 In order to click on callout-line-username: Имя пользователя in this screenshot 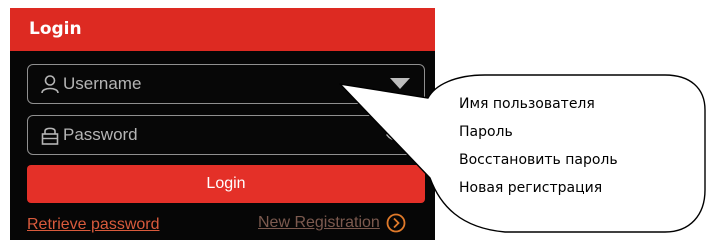, I will do `click(527, 104)`.